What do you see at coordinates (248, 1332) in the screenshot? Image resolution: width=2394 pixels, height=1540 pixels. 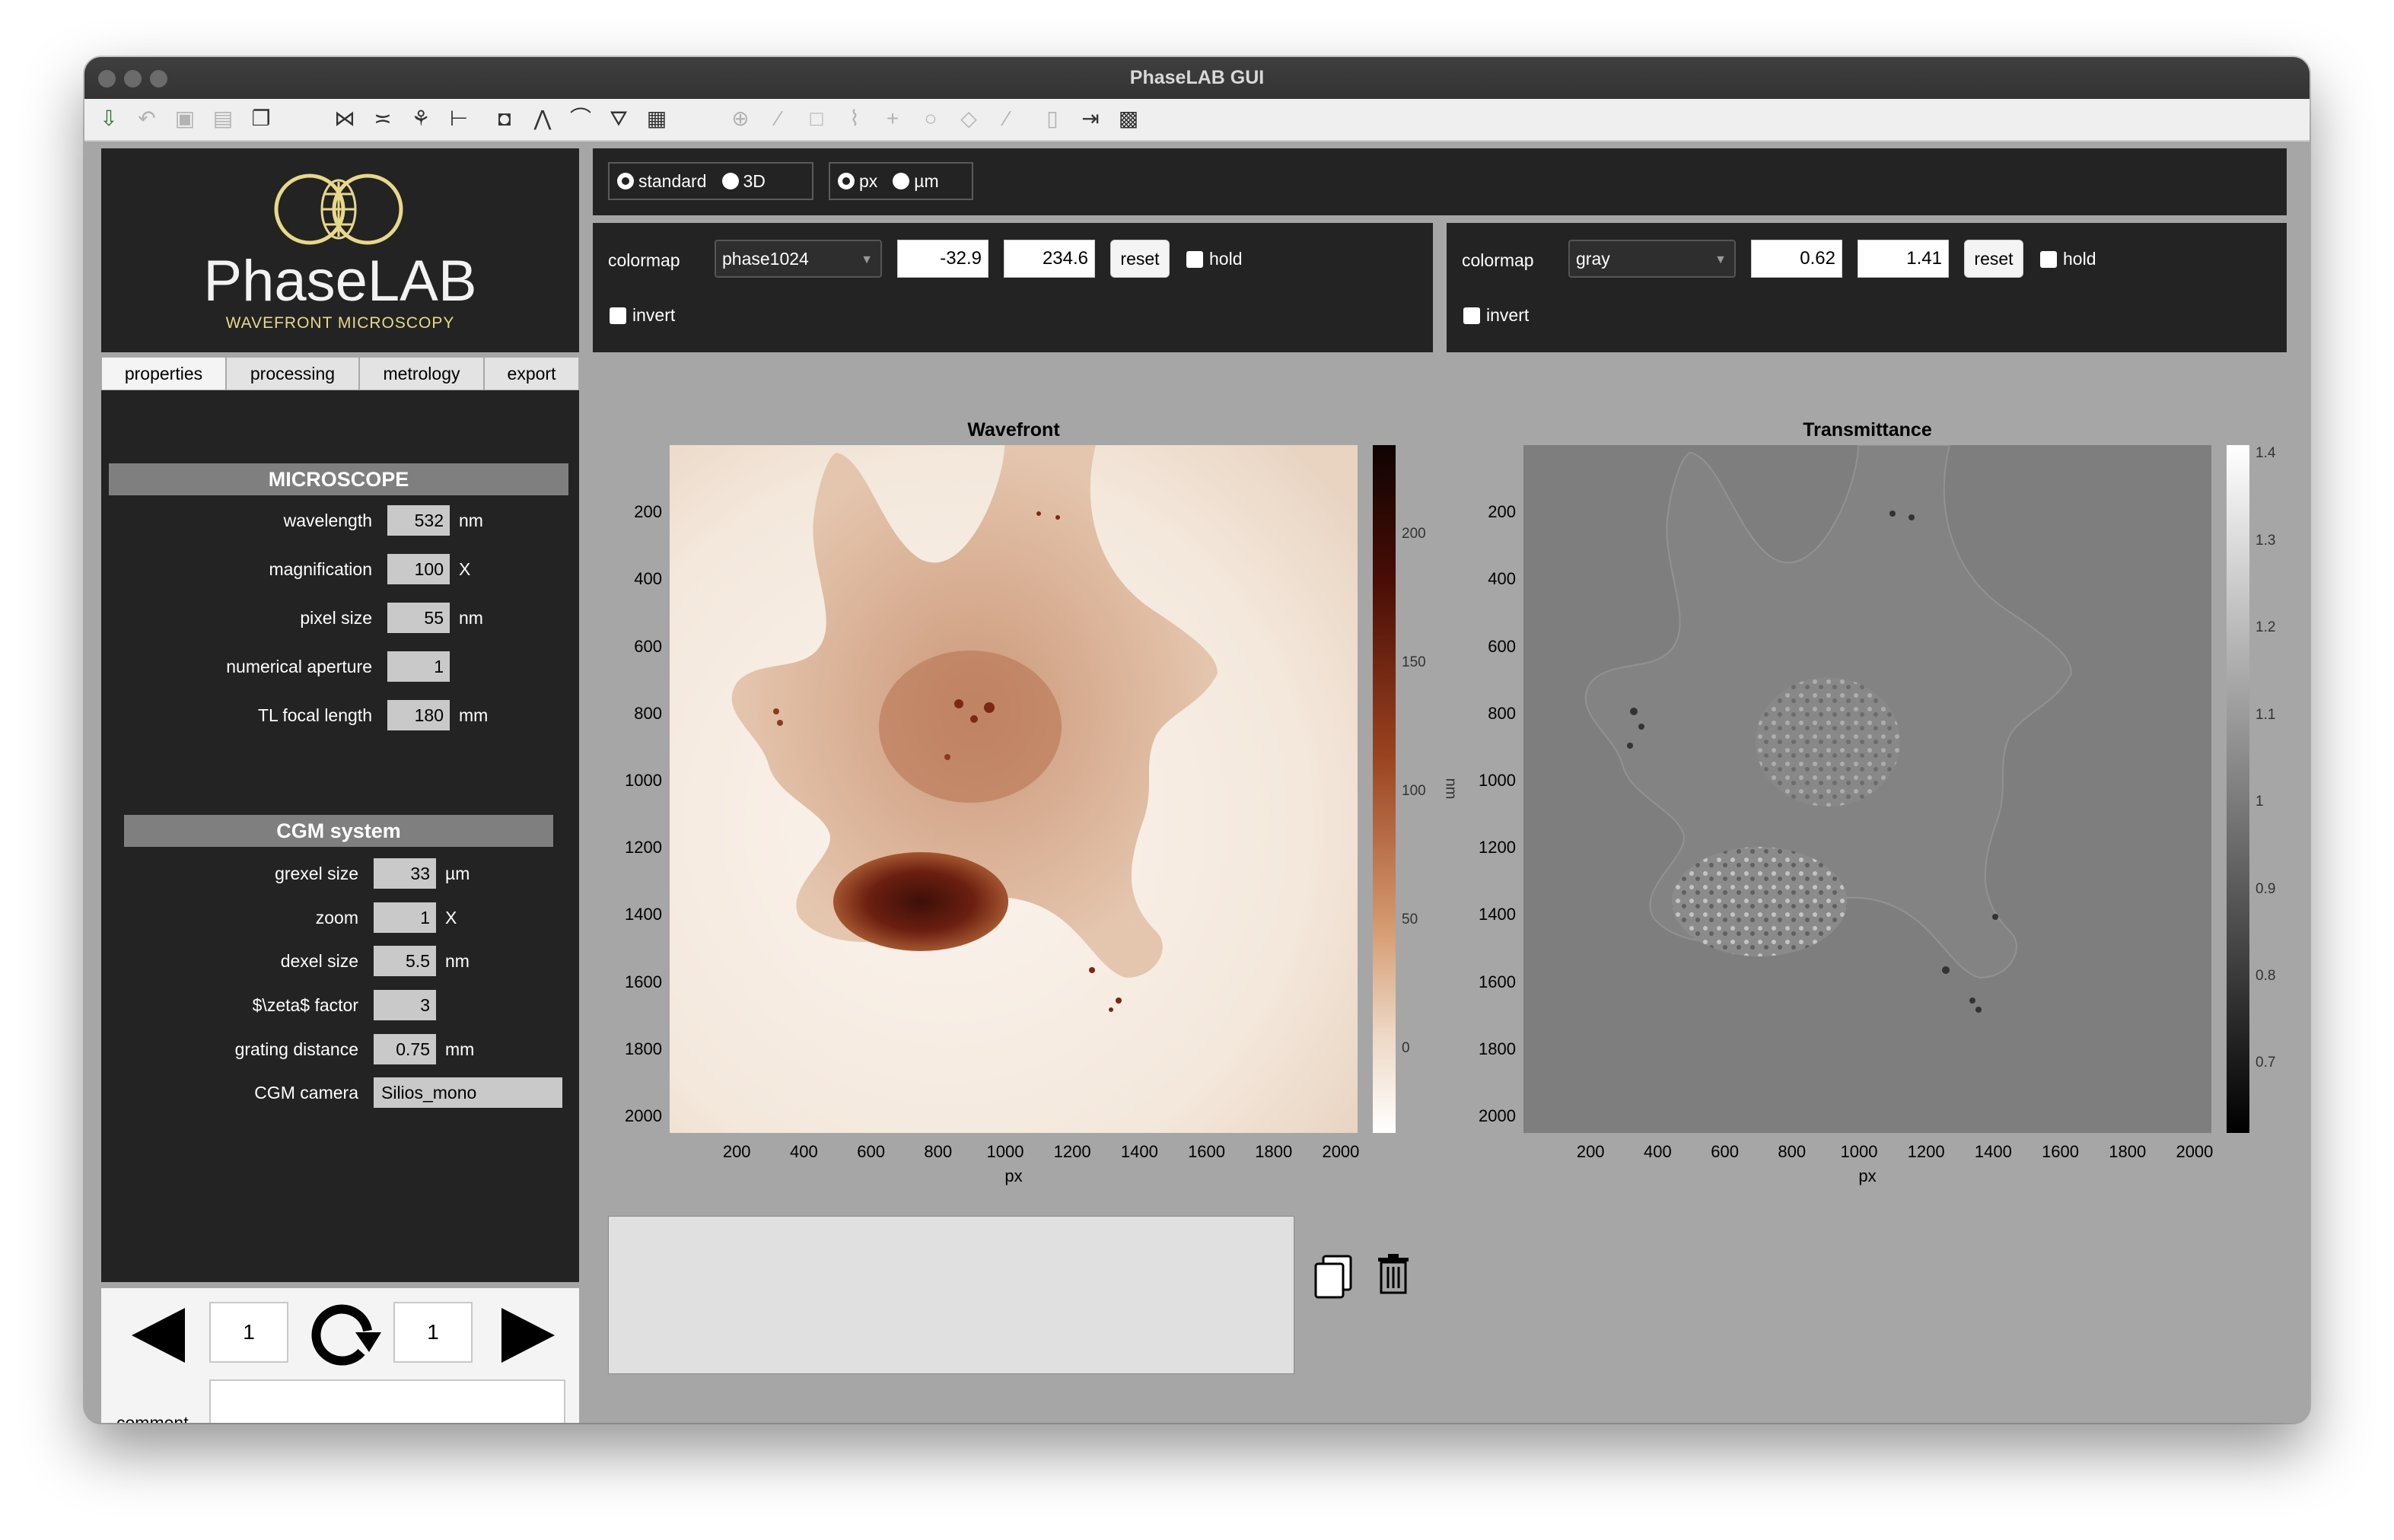 I see `left-index-input: 1` at bounding box center [248, 1332].